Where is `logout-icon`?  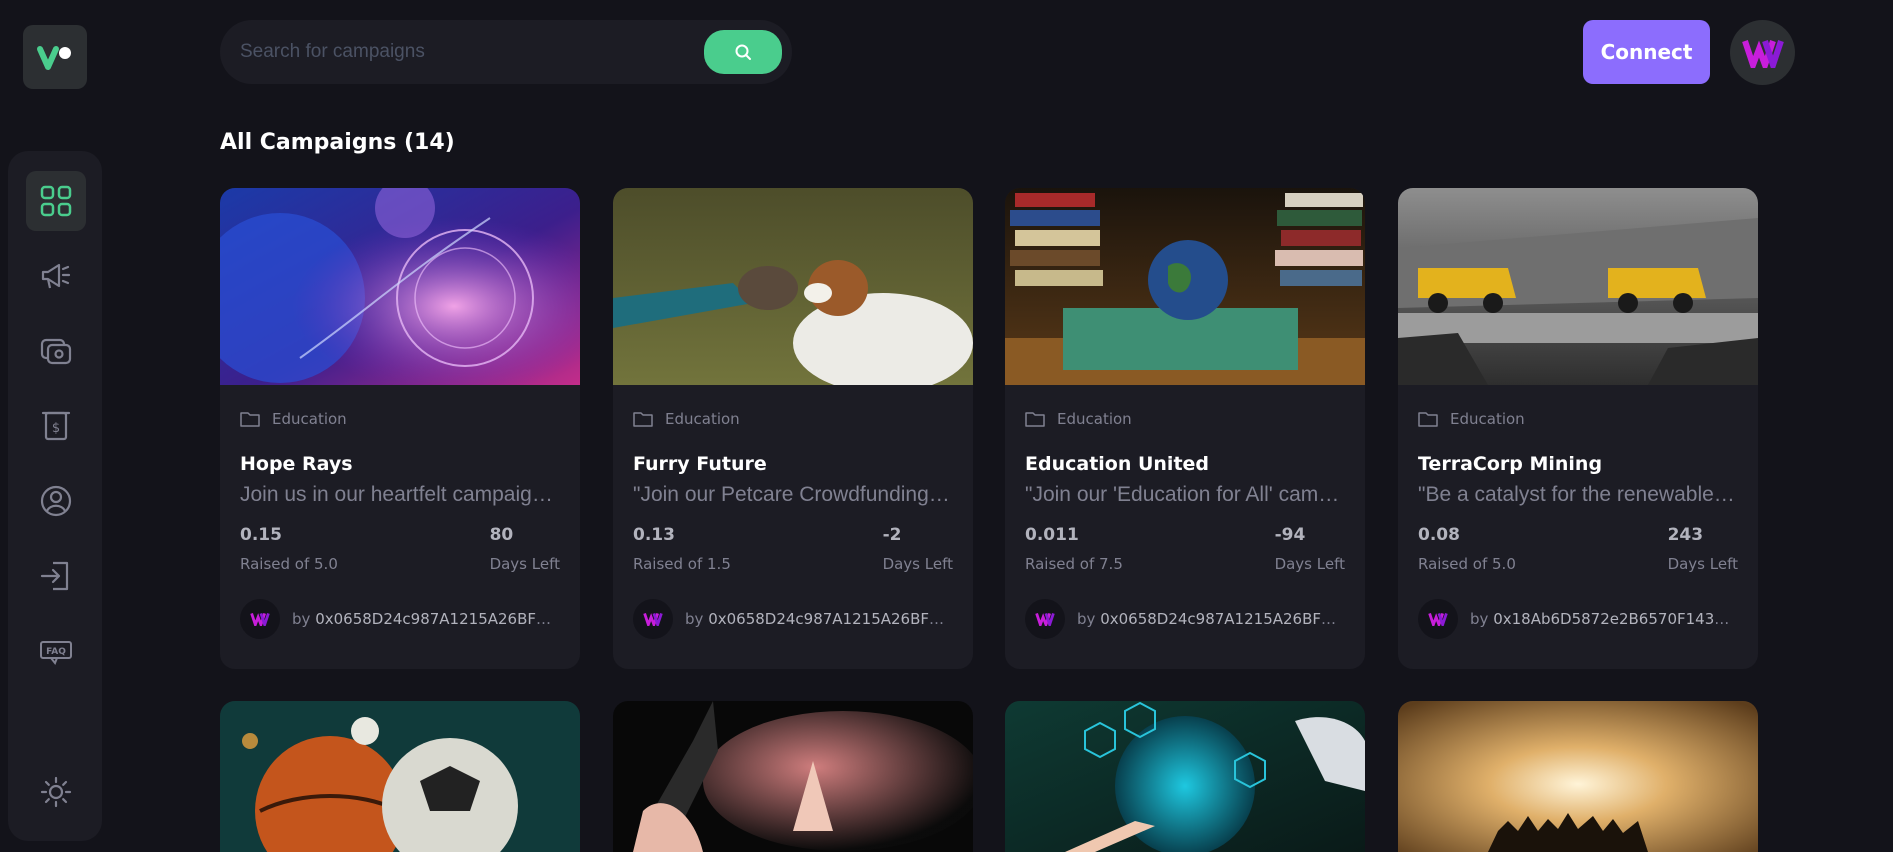
logout-icon is located at coordinates (54, 576).